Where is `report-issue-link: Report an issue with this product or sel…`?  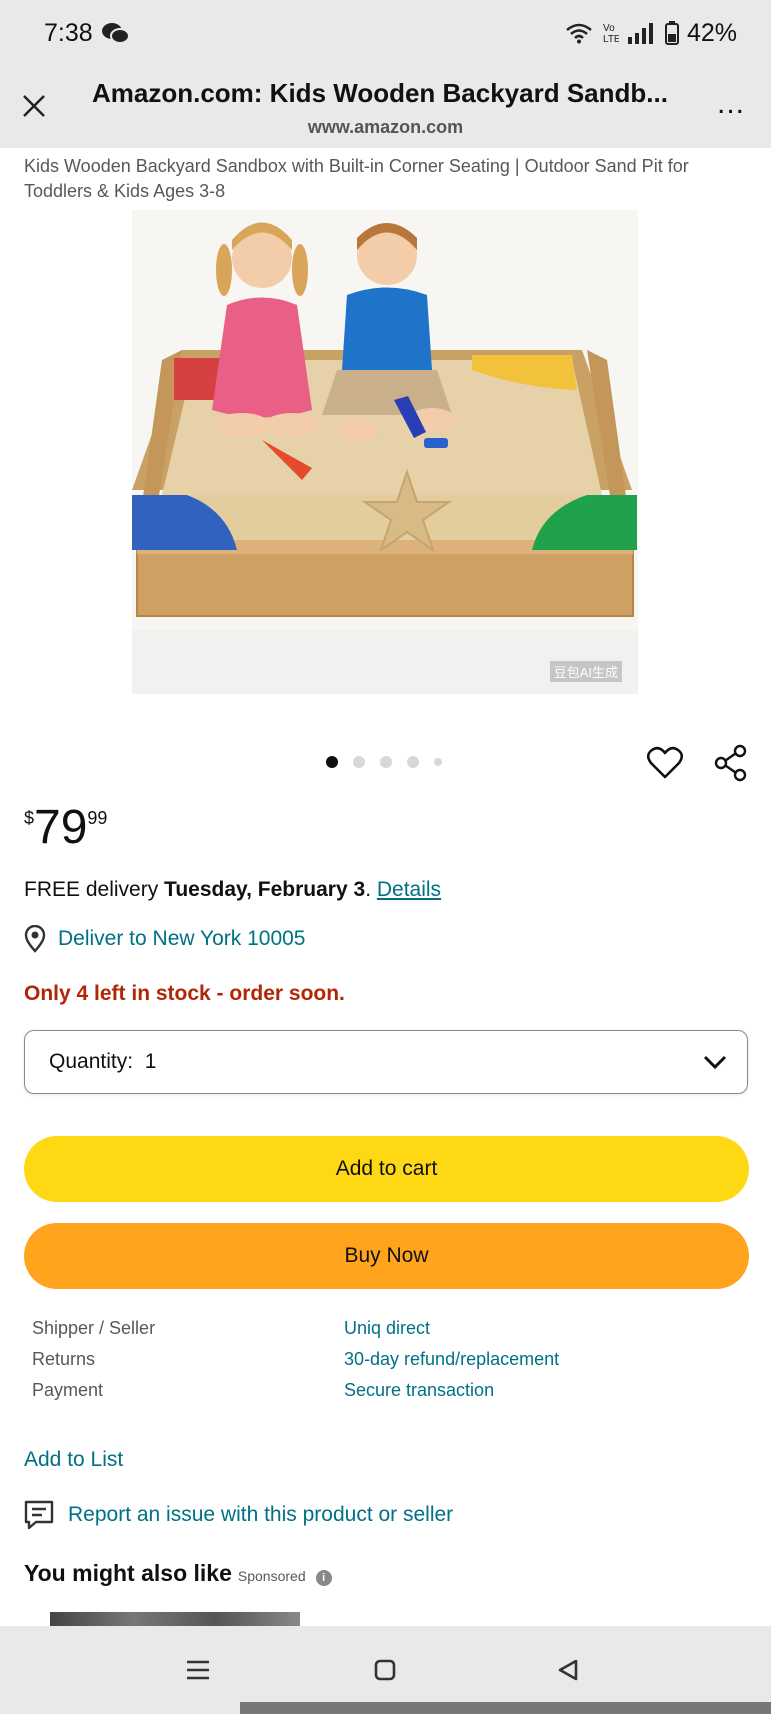 report-issue-link: Report an issue with this product or sel… is located at coordinates (238, 1515).